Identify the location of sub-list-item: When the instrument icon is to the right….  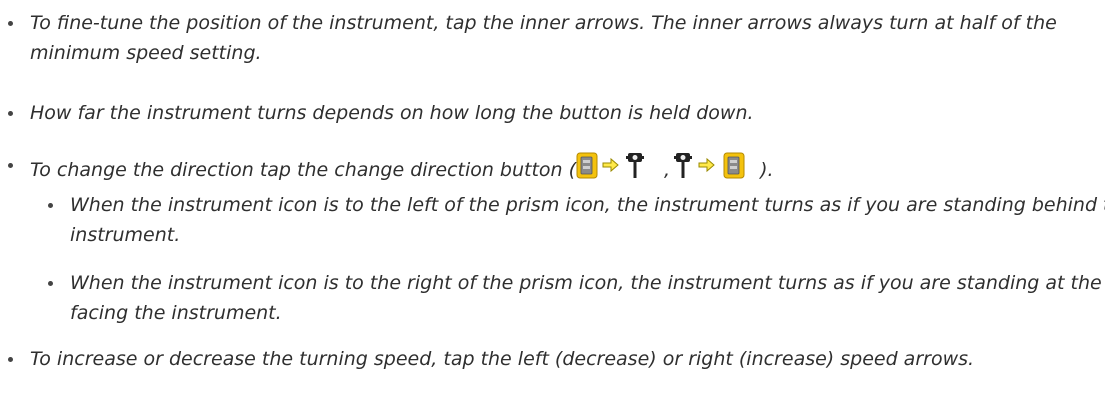
(552, 298).